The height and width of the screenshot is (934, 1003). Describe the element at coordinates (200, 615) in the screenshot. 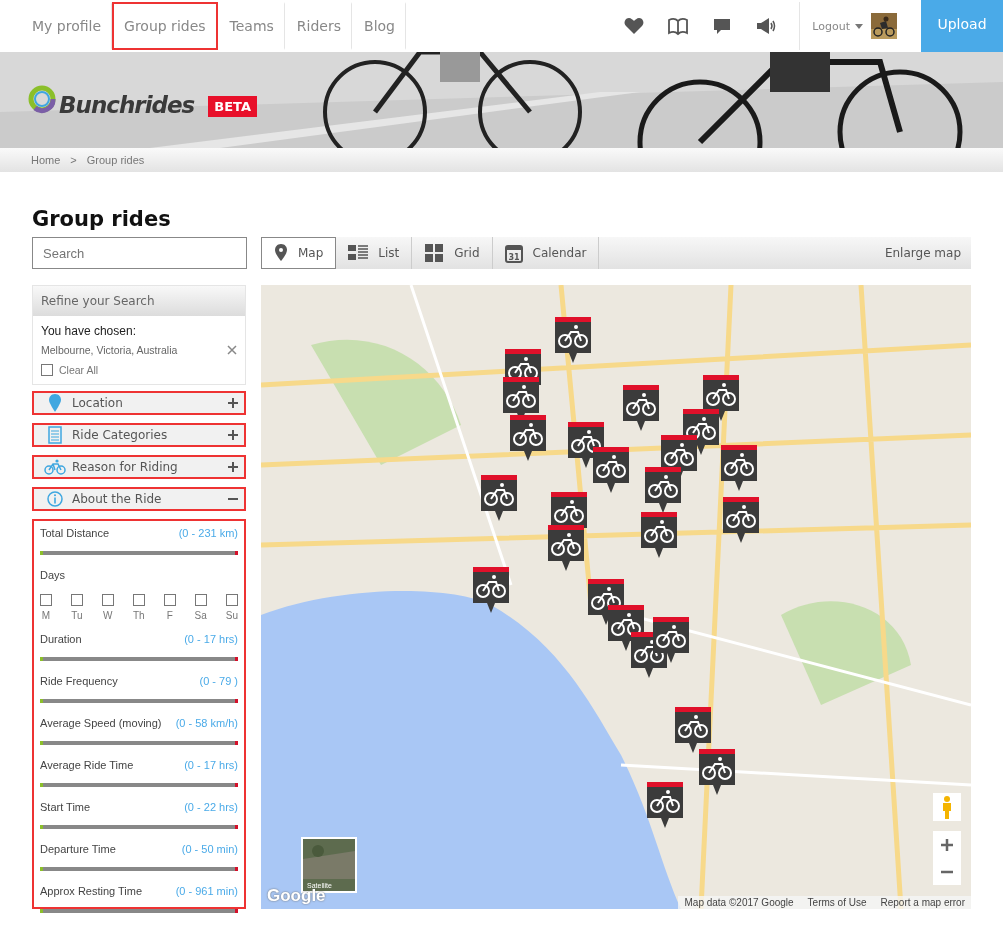

I see `day-label: Sa` at that location.